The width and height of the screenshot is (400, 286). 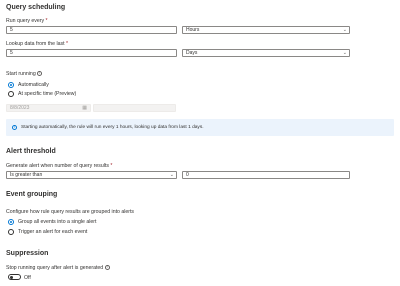 I want to click on radio-automatically, so click(x=11, y=85).